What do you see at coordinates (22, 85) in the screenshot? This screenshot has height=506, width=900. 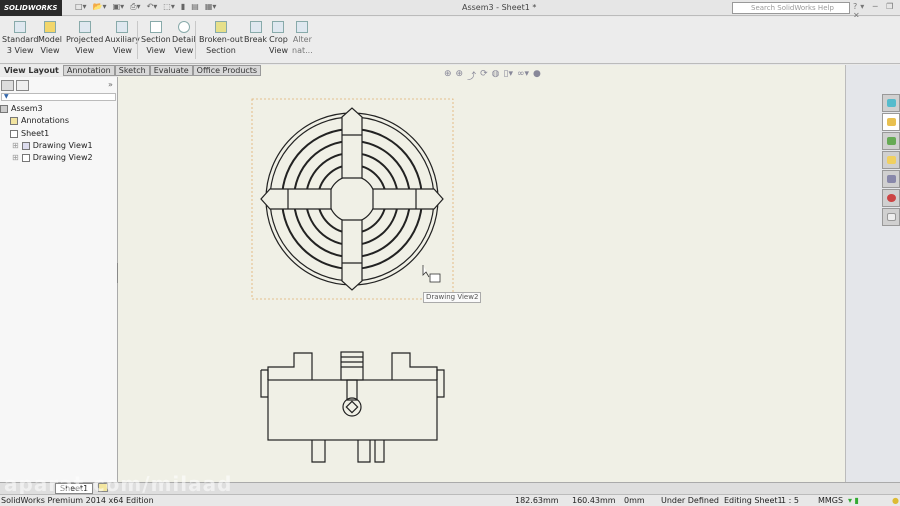 I see `property-manager-tab-icon` at bounding box center [22, 85].